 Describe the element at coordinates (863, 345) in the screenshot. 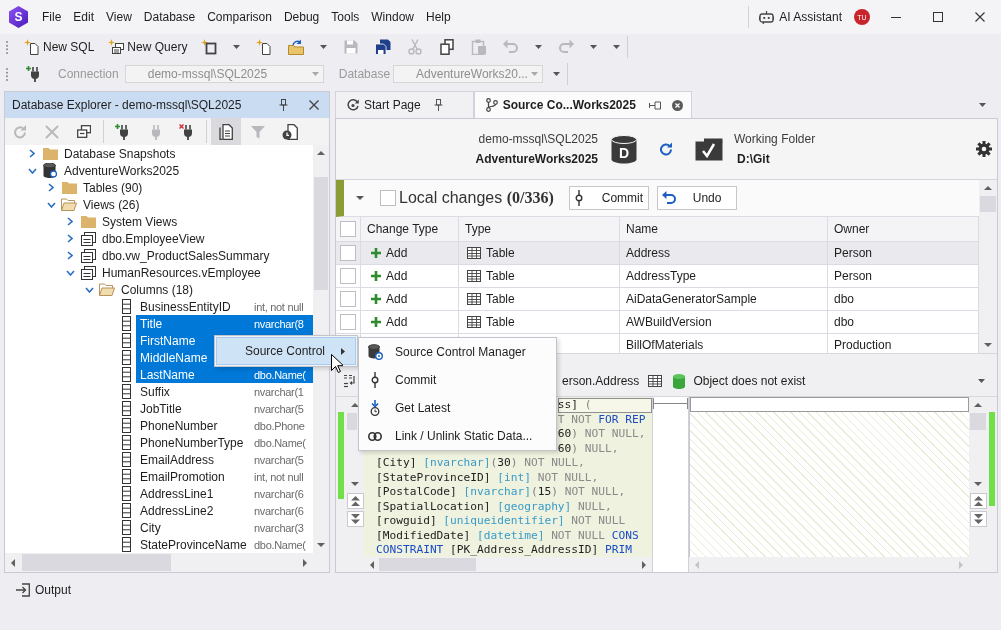

I see `owner-name: Production` at that location.